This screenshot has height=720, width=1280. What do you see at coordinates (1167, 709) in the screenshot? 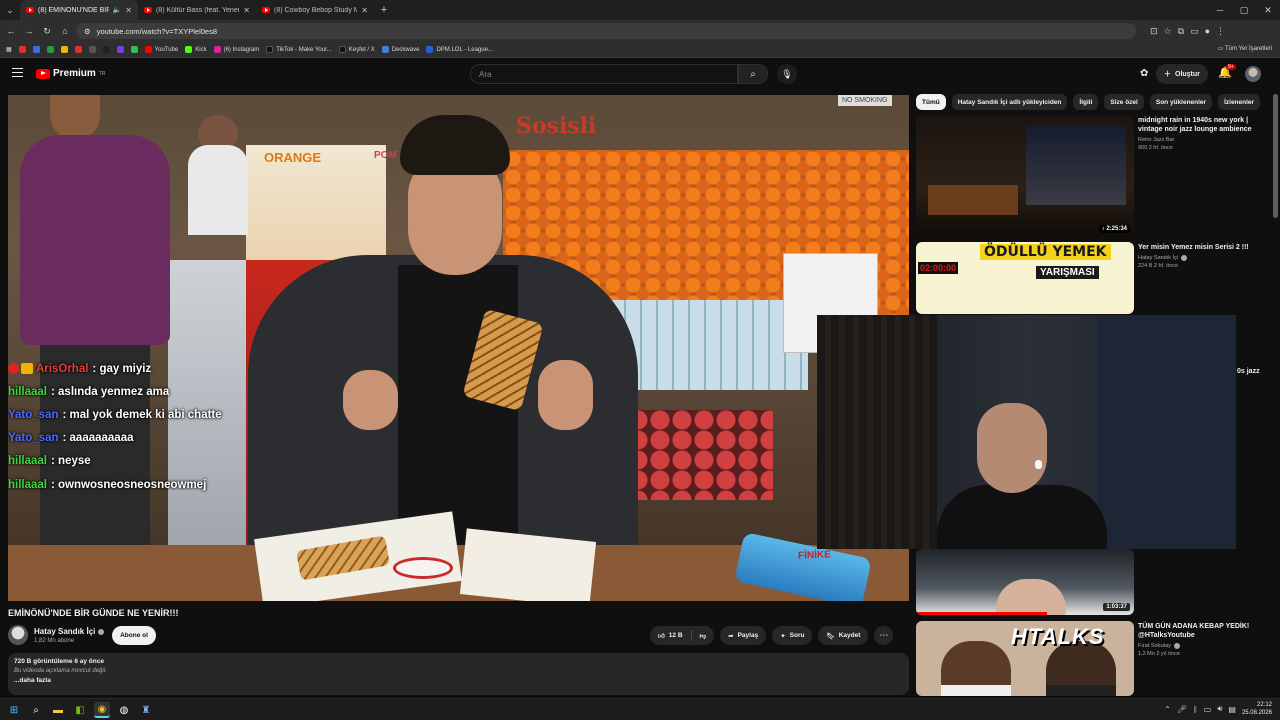
I see `tray-chevron-icon: ⌃` at bounding box center [1167, 709].